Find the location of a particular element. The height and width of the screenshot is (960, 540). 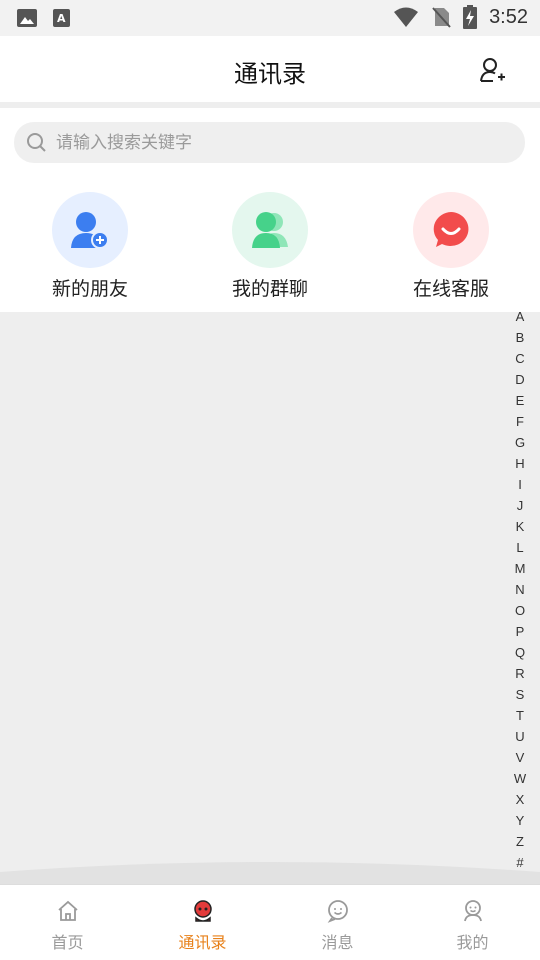

tab-contacts: 通讯录 is located at coordinates (202, 922).